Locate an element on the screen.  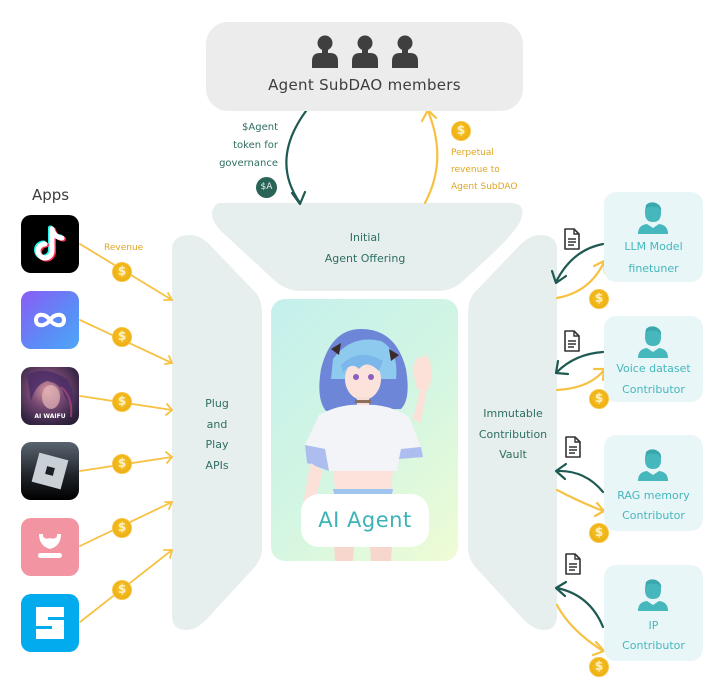
contributor-label: IP is located at coordinates (653, 625).